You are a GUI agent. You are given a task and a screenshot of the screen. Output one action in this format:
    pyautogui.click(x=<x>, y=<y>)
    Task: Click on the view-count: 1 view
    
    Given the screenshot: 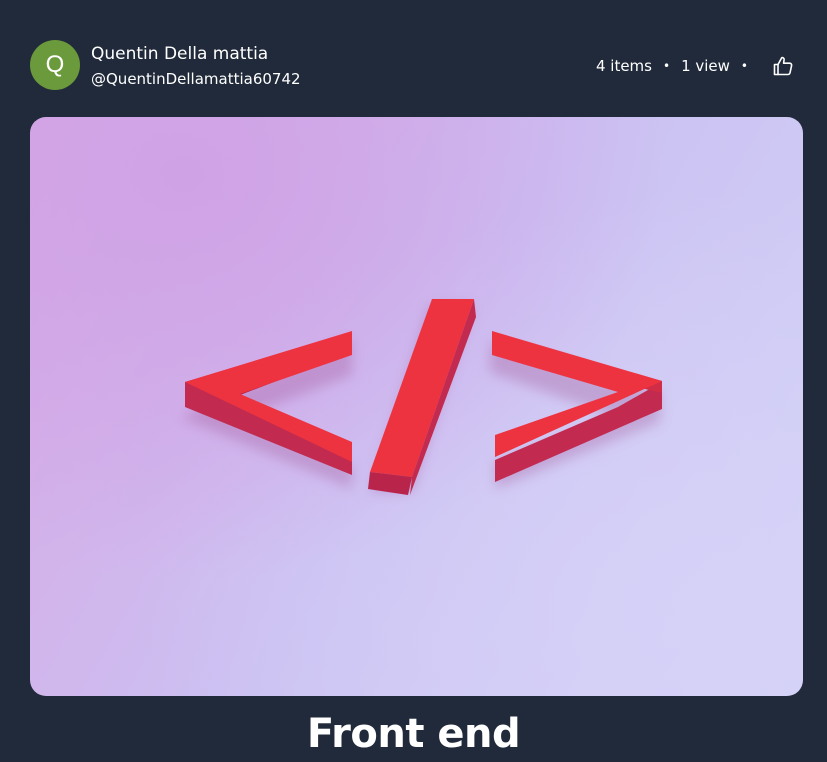 What is the action you would take?
    pyautogui.click(x=705, y=66)
    